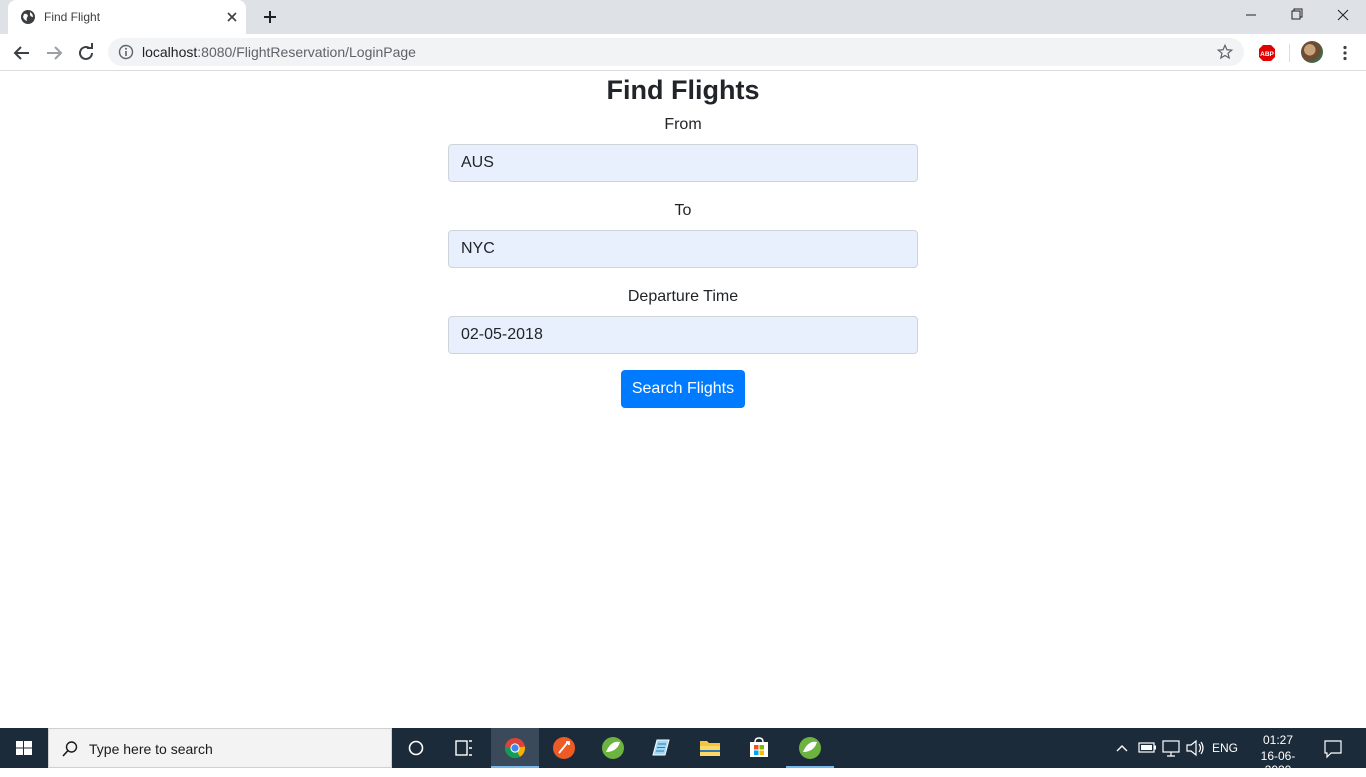 This screenshot has width=1366, height=777. What do you see at coordinates (683, 210) in the screenshot?
I see `to-label: To` at bounding box center [683, 210].